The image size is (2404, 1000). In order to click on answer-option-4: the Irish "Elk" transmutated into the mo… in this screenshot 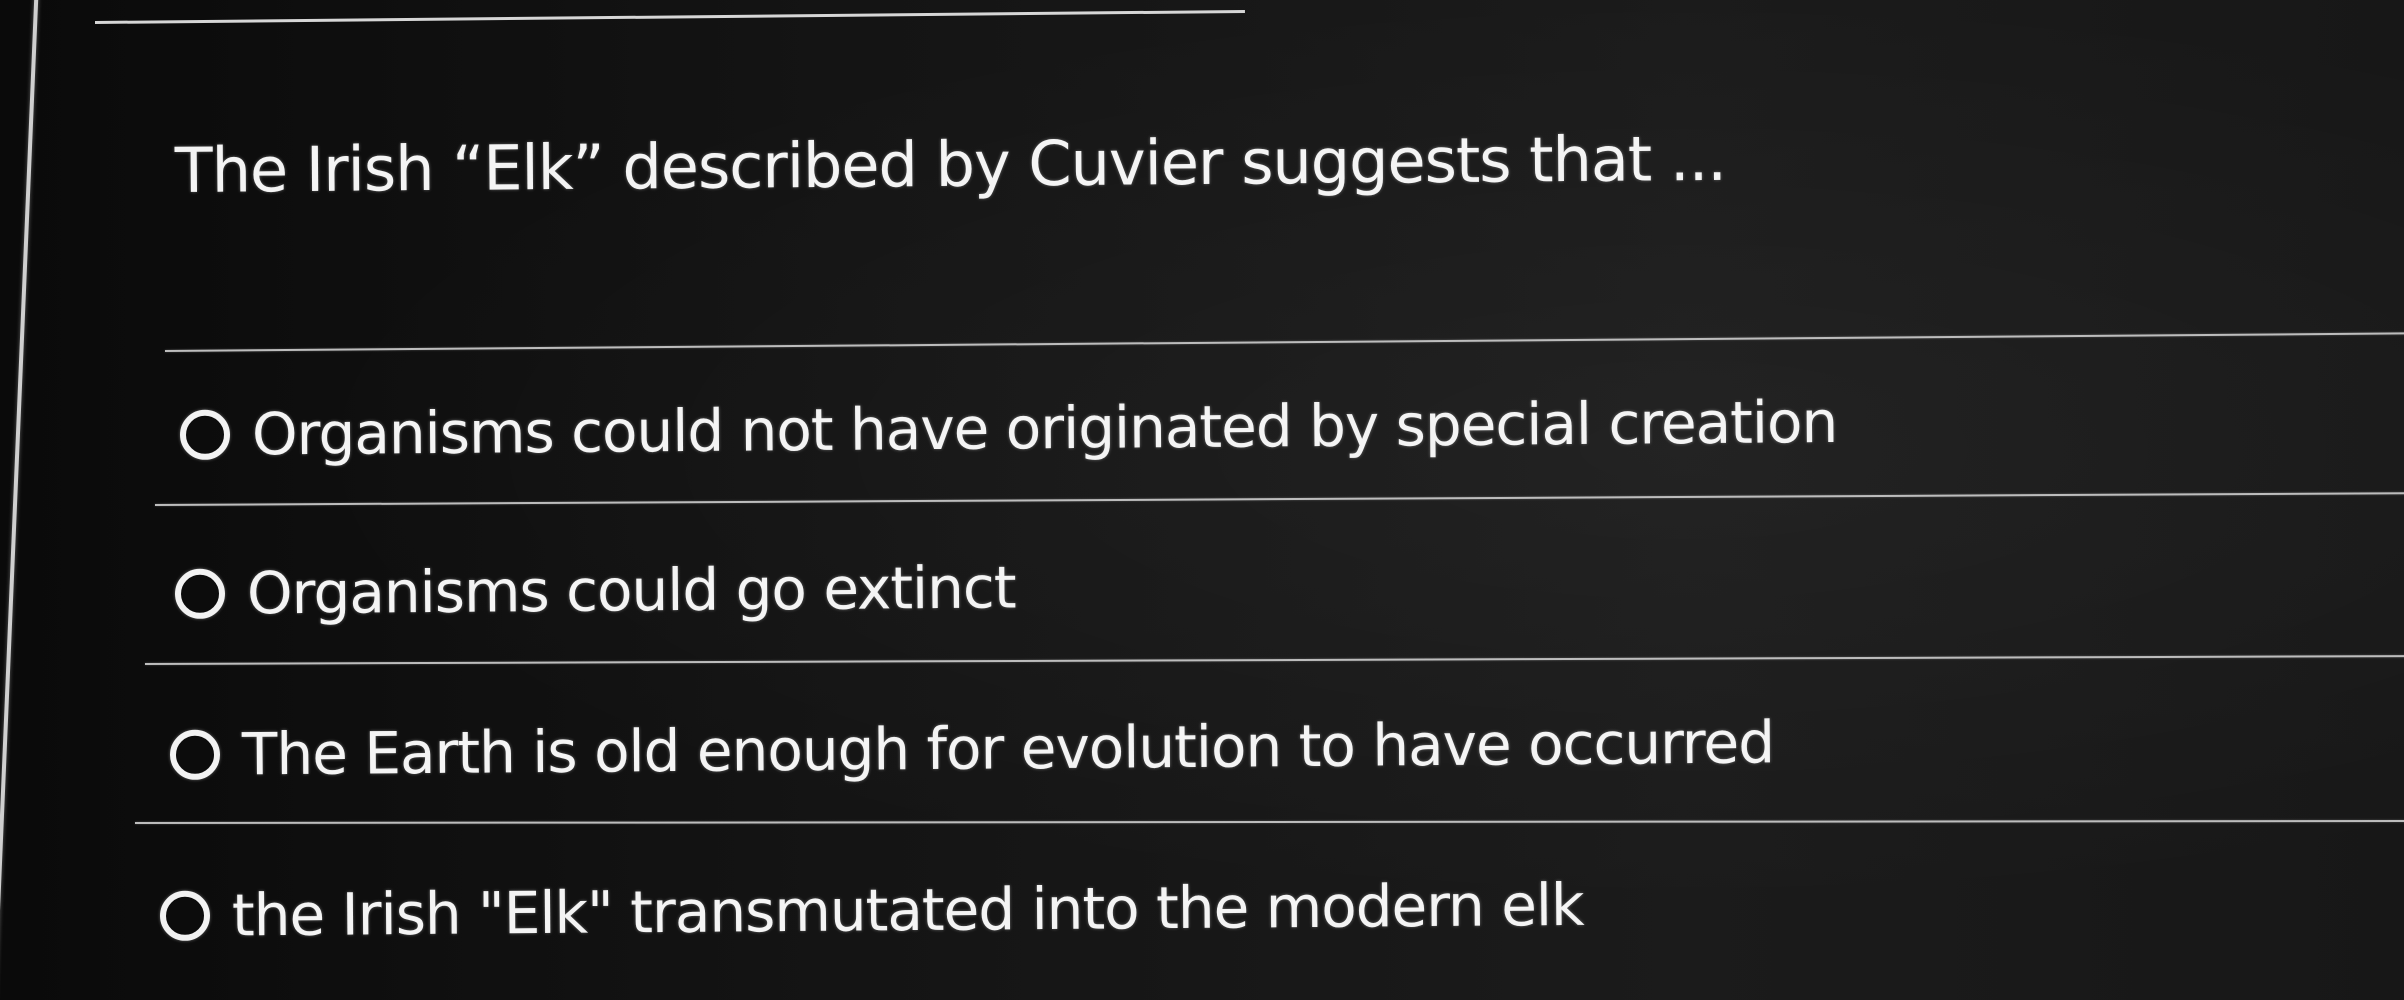, I will do `click(871, 910)`.